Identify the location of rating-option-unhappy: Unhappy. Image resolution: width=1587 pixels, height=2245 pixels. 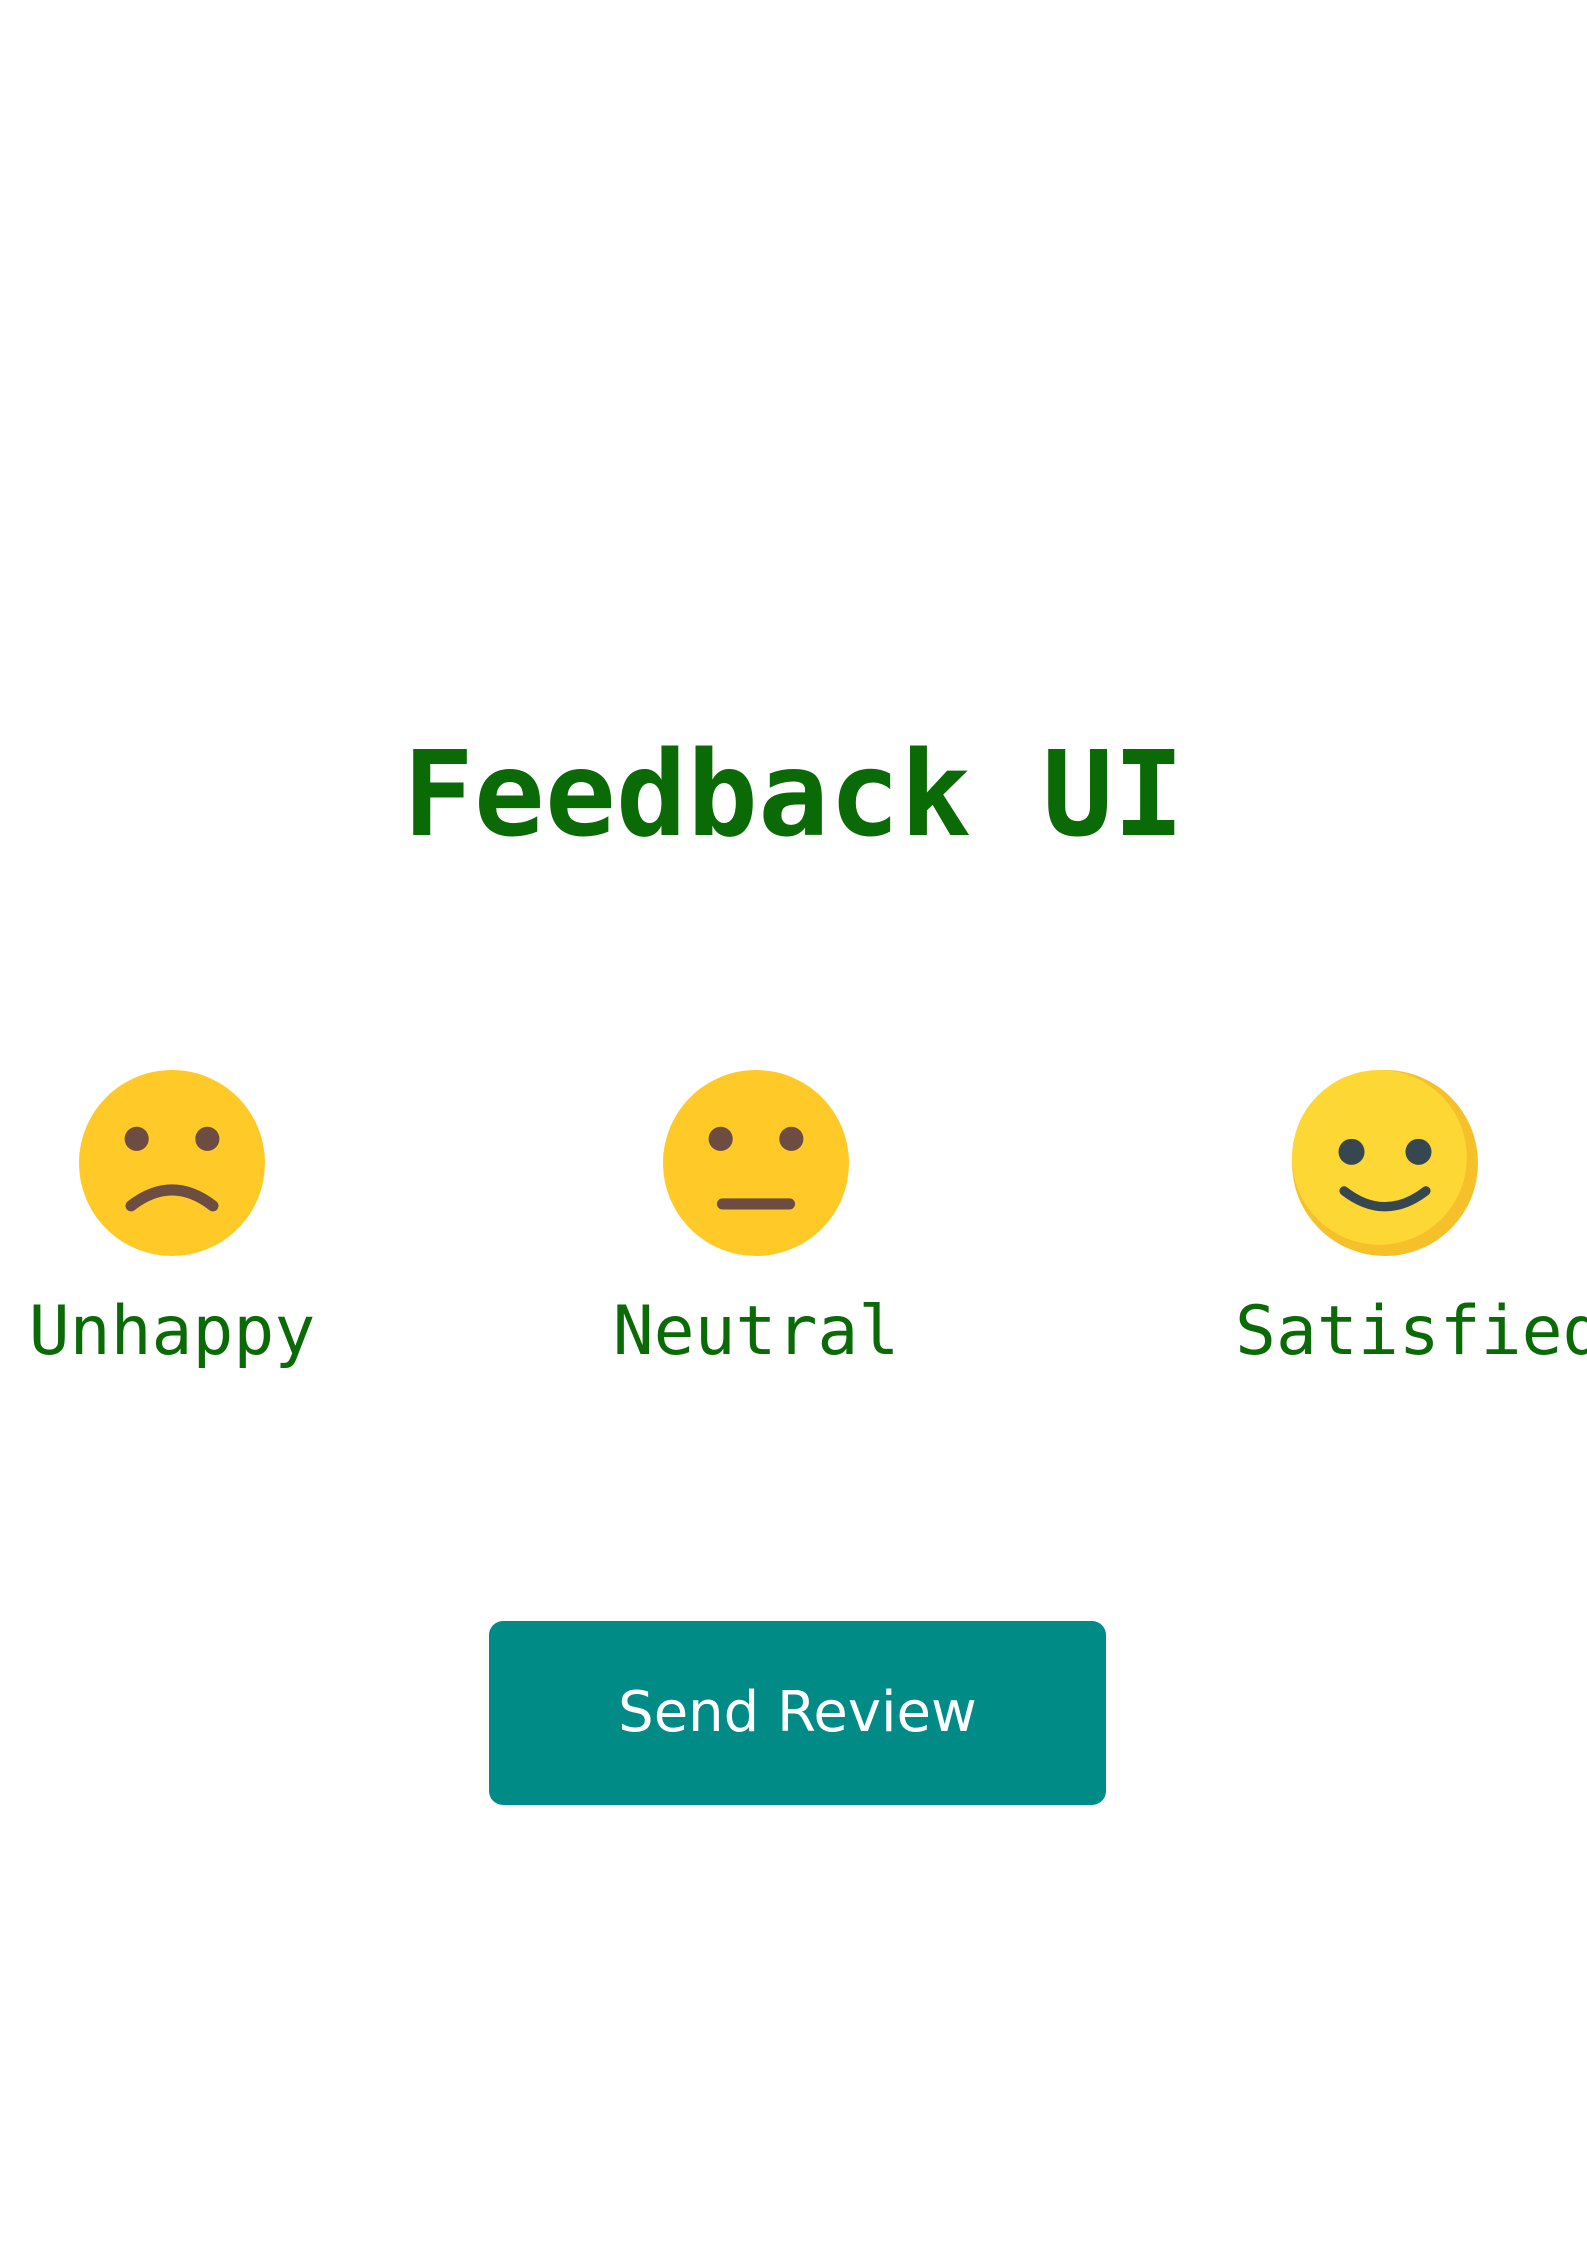
(172, 1230).